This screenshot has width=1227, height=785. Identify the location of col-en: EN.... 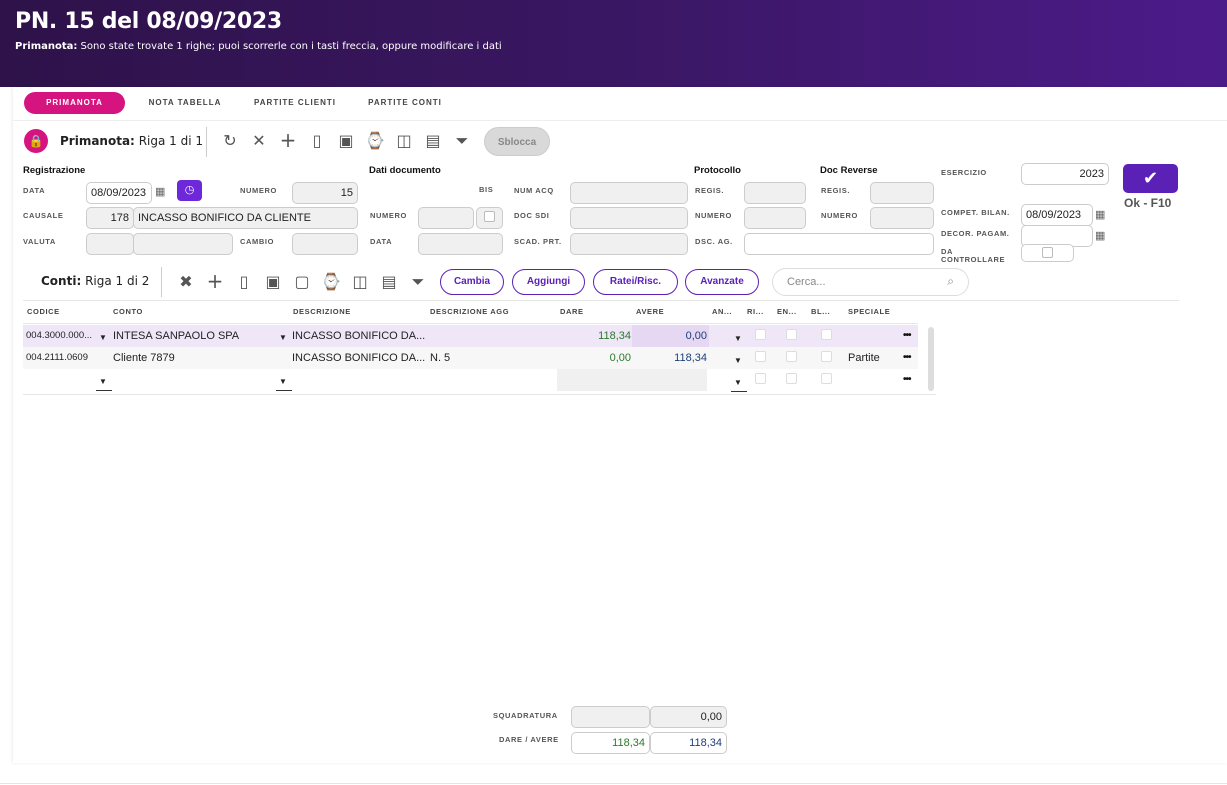
(787, 311).